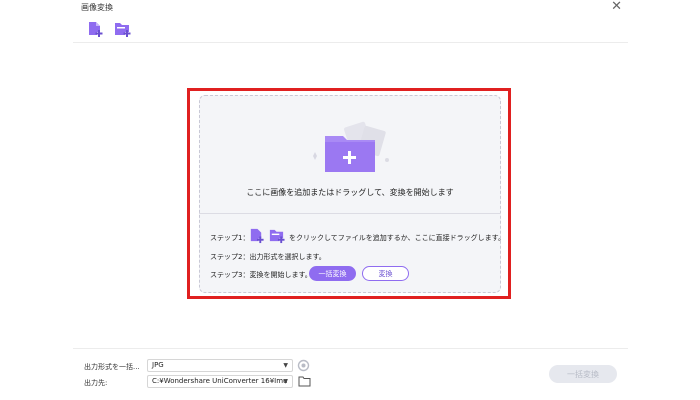 The image size is (700, 400). Describe the element at coordinates (350, 8) in the screenshot. I see `title-bar: 画像変換 ✕` at that location.